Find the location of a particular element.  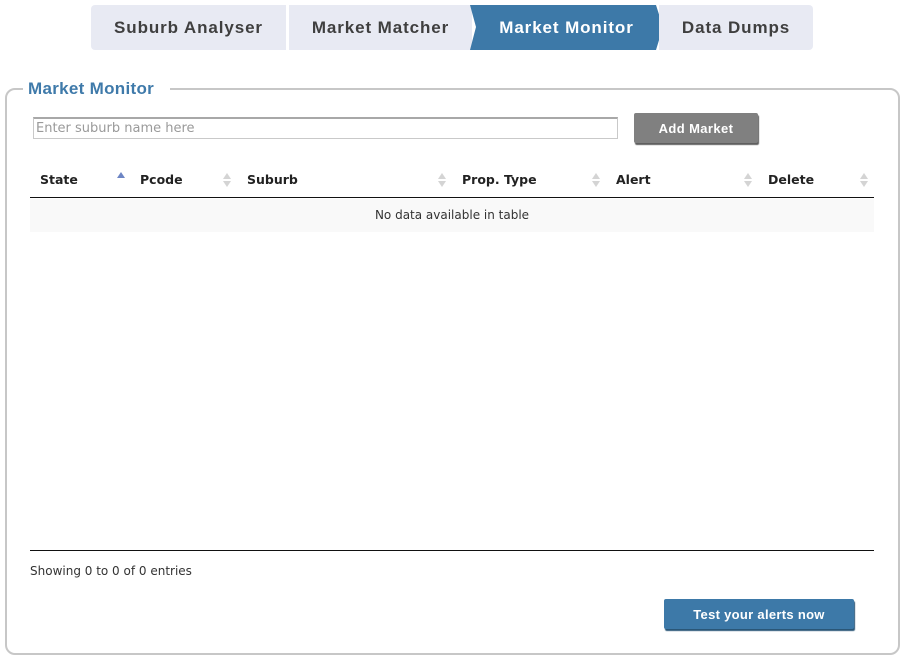

tab-data-dumps: Data Dumps is located at coordinates (736, 27).